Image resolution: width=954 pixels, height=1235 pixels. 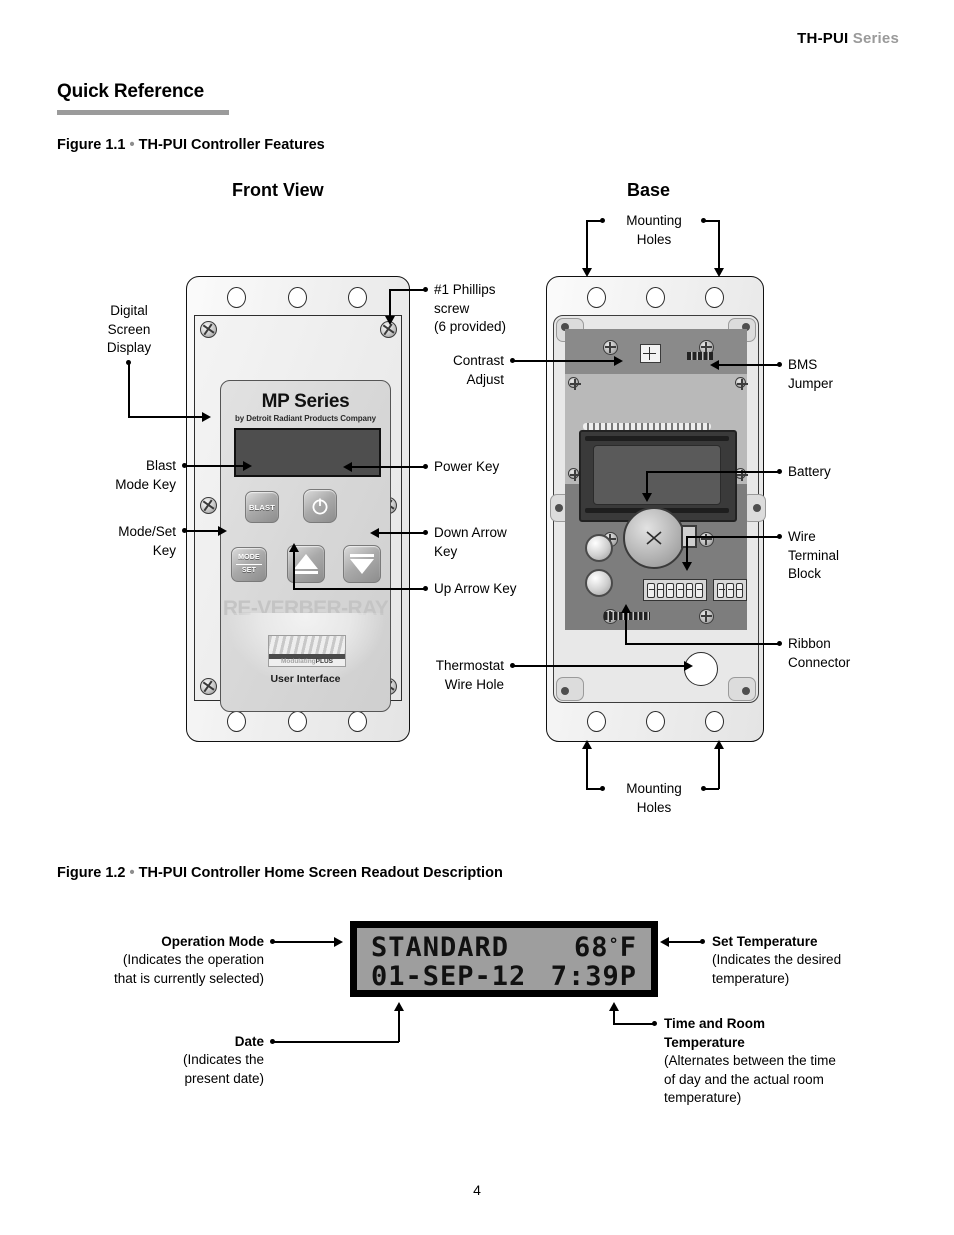 I want to click on arrowhead-power, so click(x=347, y=467).